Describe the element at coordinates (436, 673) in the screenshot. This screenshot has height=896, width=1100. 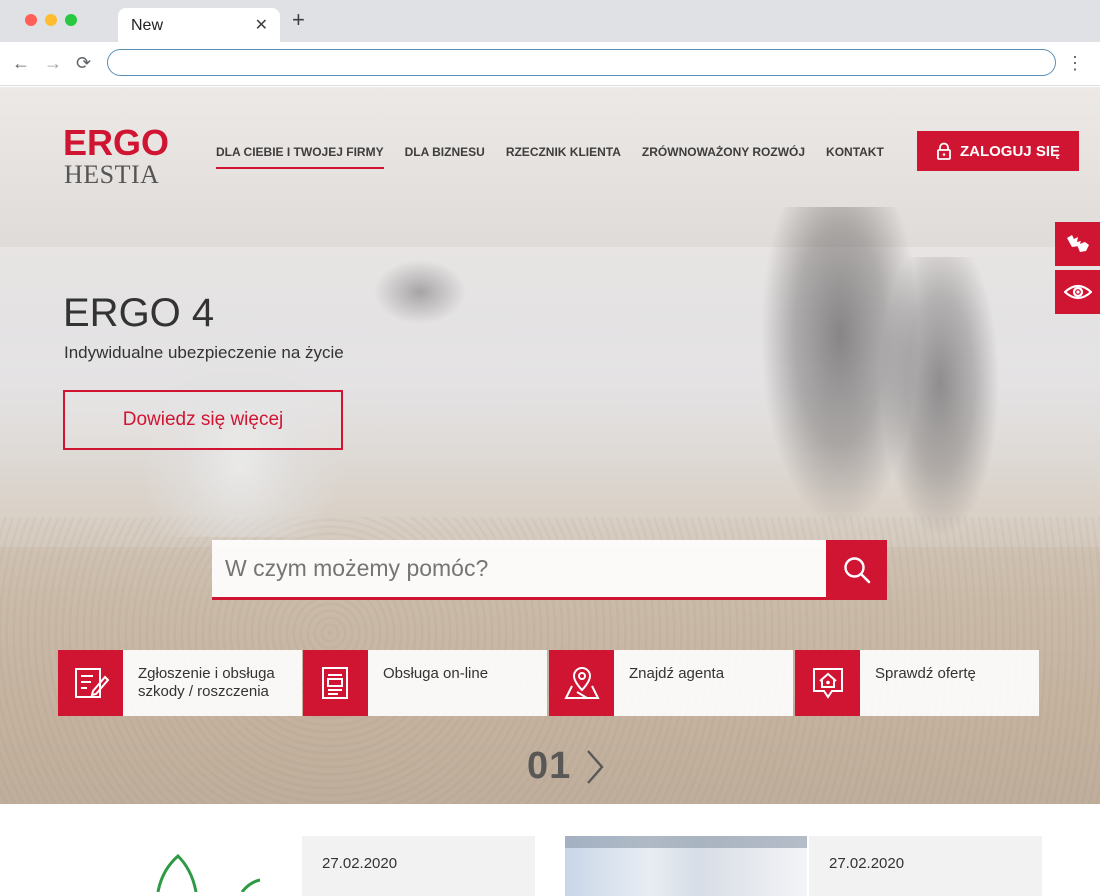
I see `tile-label: Obsługa on-line` at that location.